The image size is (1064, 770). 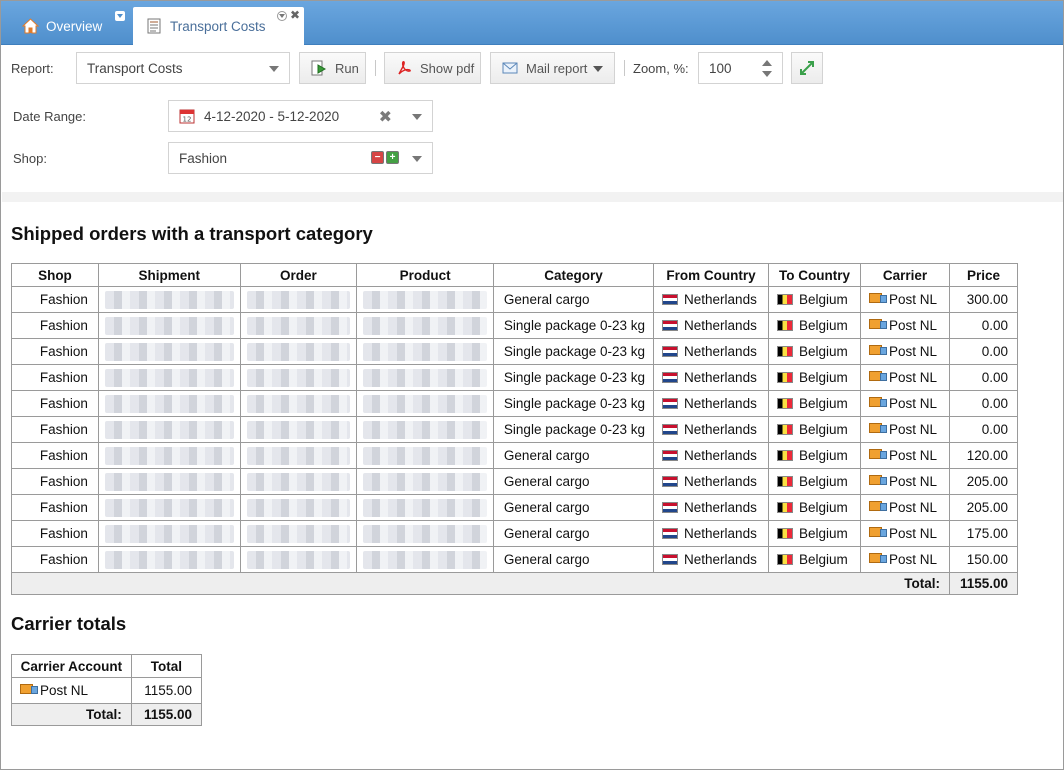 What do you see at coordinates (573, 429) in the screenshot?
I see `category-cell: Single package 0-23 kg` at bounding box center [573, 429].